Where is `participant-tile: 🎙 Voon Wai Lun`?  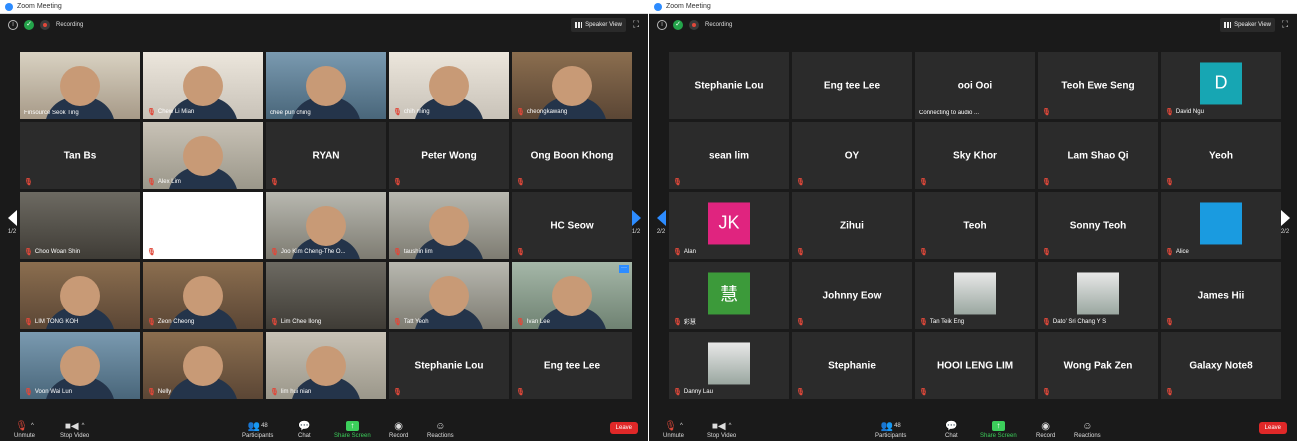 participant-tile: 🎙 Voon Wai Lun is located at coordinates (80, 365).